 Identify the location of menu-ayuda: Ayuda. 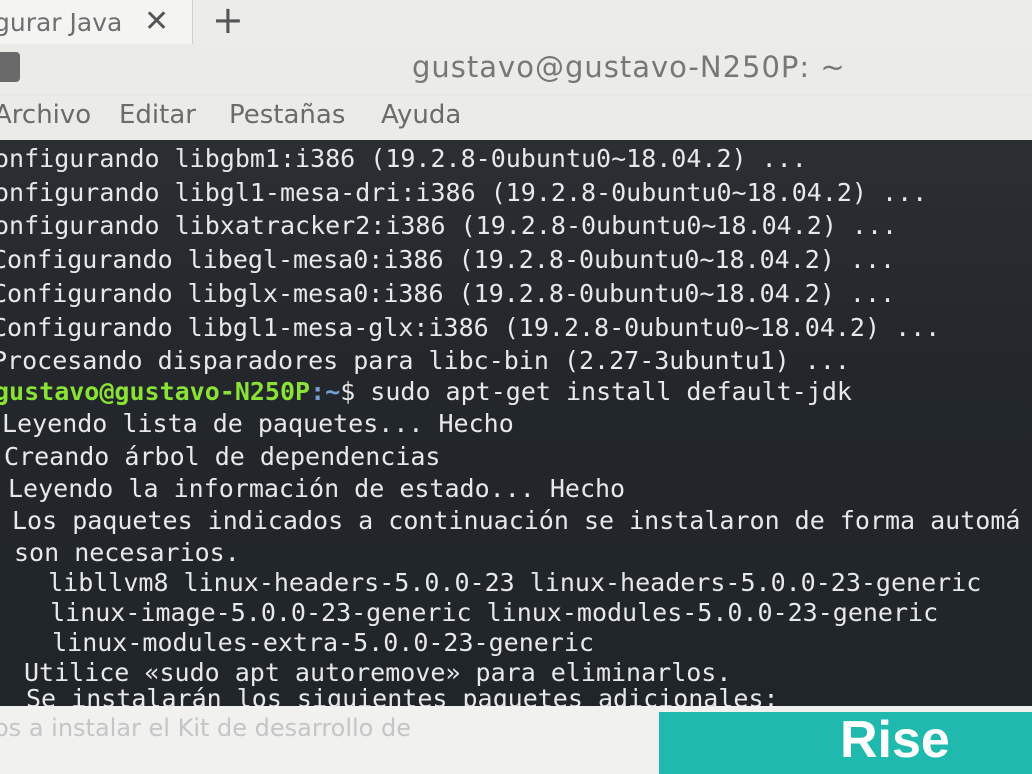
(421, 115).